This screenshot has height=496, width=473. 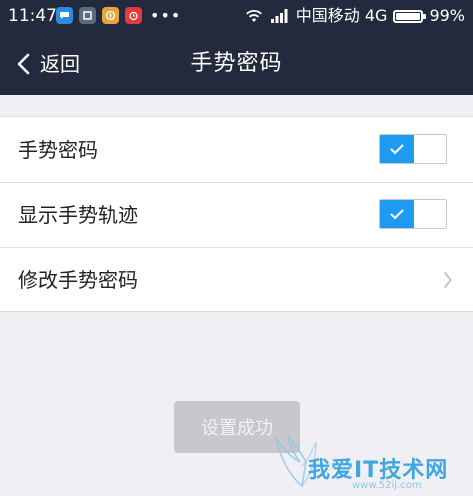 I want to click on signal-icon, so click(x=279, y=16).